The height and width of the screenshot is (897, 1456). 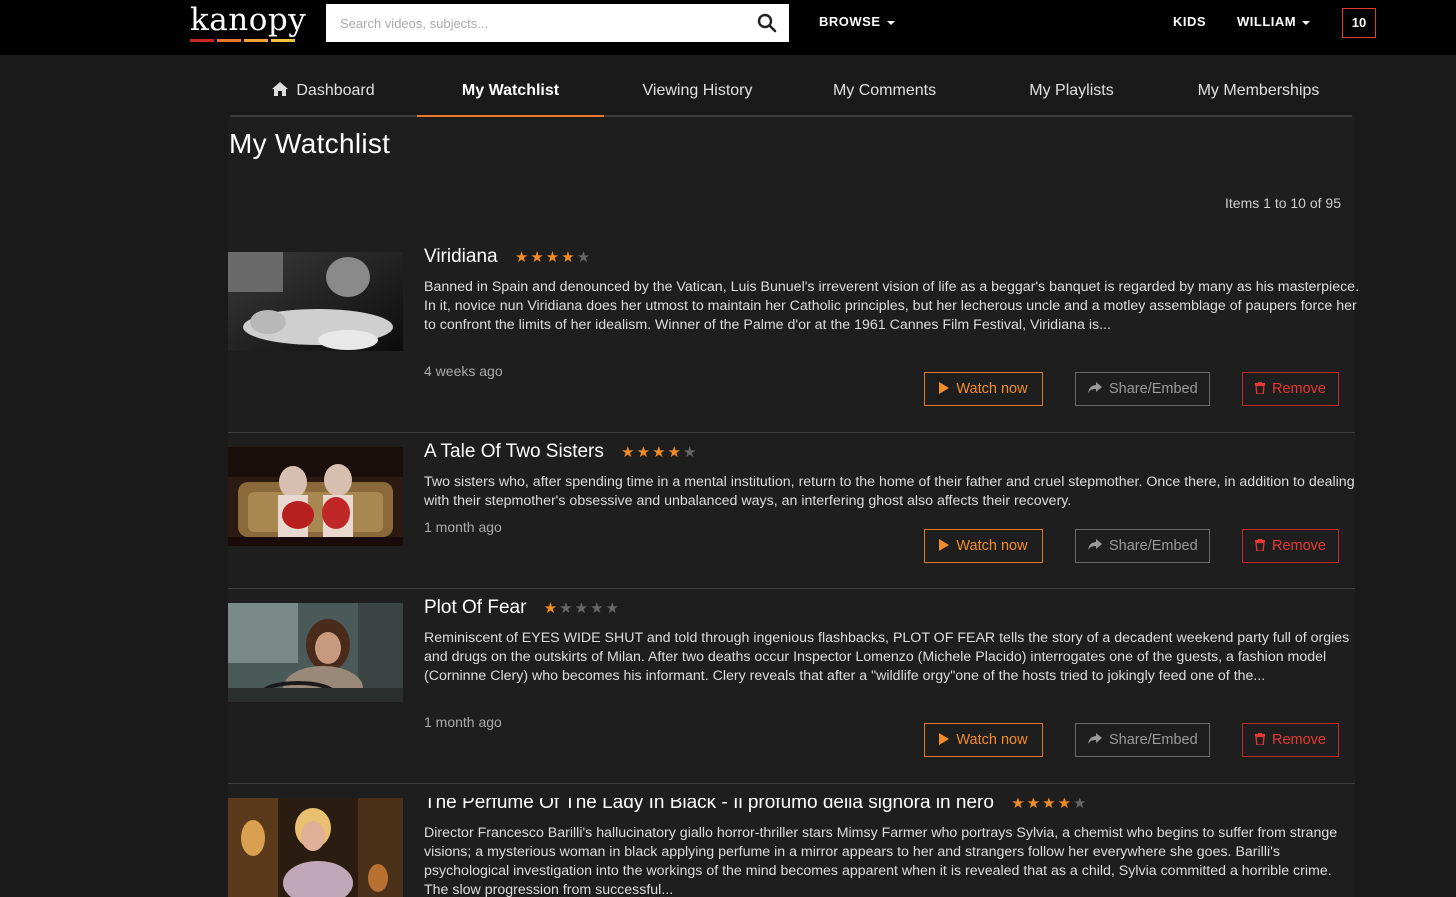 I want to click on tab-label: Viewing History, so click(x=697, y=90).